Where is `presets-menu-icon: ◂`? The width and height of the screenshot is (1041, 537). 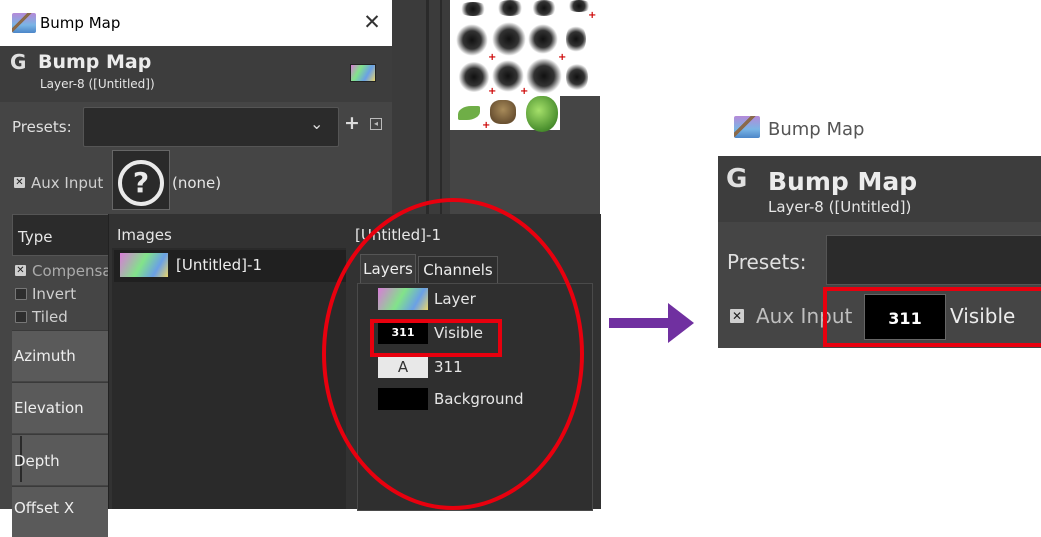 presets-menu-icon: ◂ is located at coordinates (376, 124).